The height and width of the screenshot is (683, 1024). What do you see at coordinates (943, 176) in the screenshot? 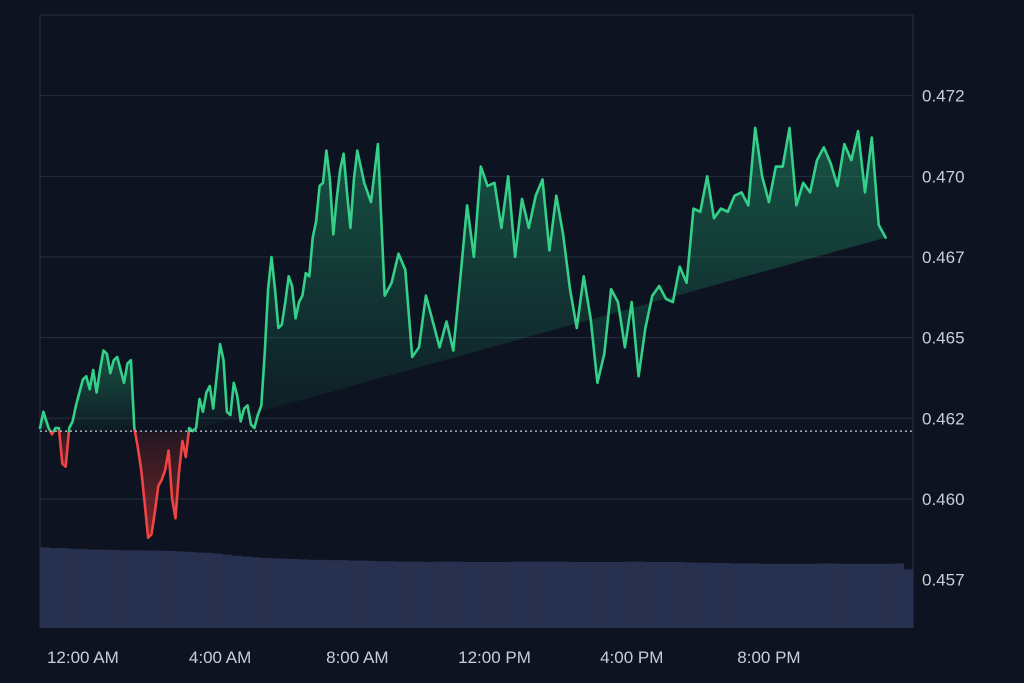
I see `y-tick-label: 0.470` at bounding box center [943, 176].